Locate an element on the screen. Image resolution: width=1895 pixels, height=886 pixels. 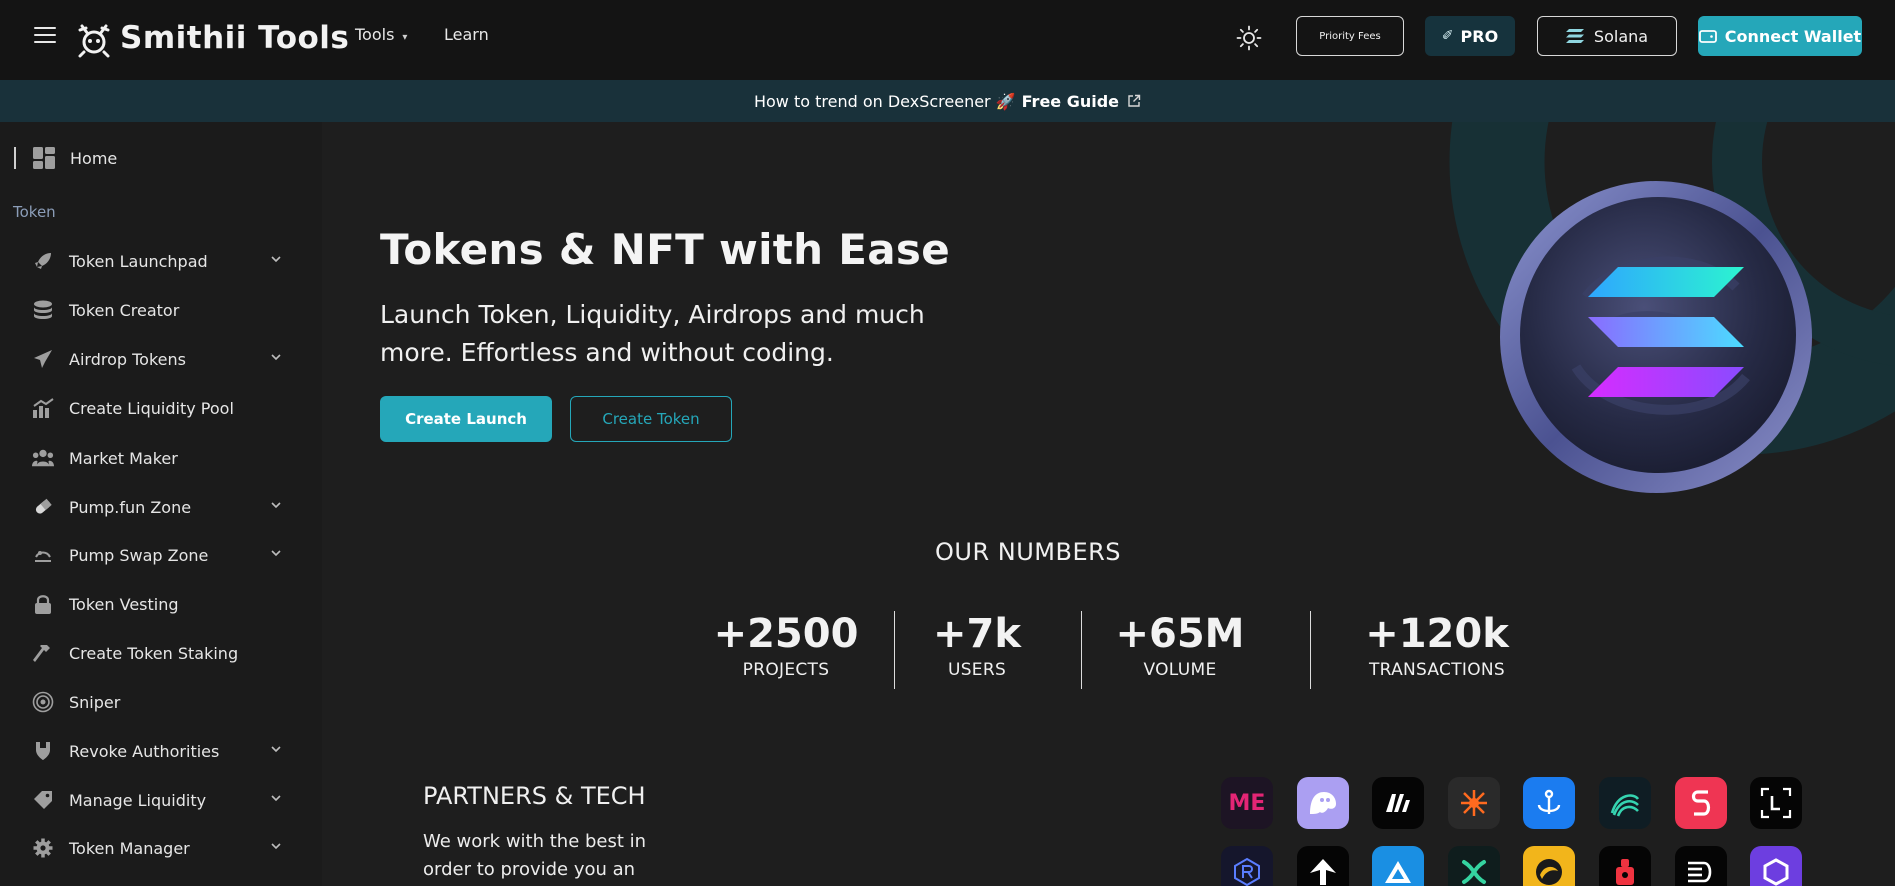
nav-learn: Learn is located at coordinates (466, 34).